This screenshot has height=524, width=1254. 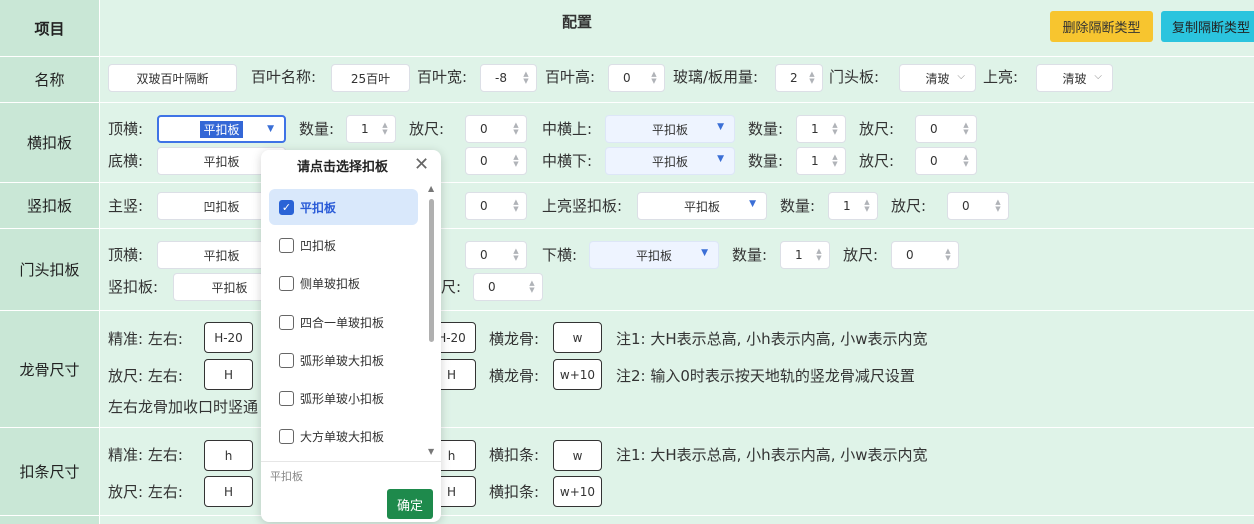 I want to click on keel-precise-lr-input: H-20, so click(x=228, y=337).